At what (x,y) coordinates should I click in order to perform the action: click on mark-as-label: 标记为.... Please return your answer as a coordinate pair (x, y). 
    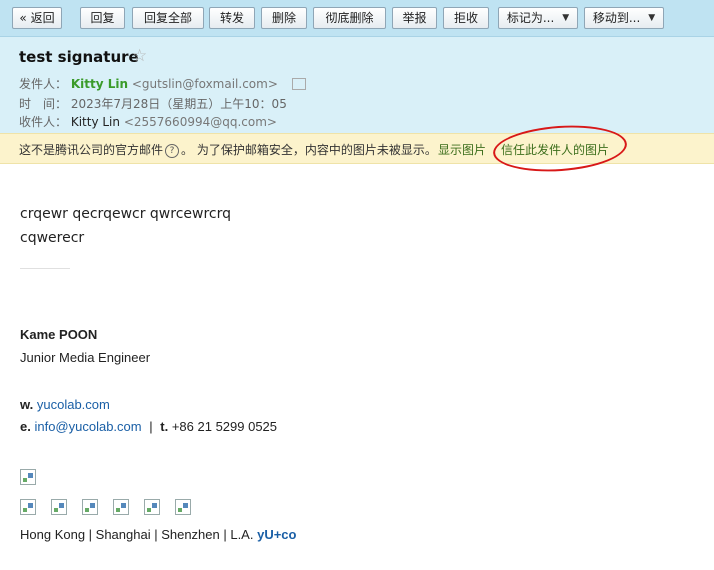
    Looking at the image, I should click on (530, 18).